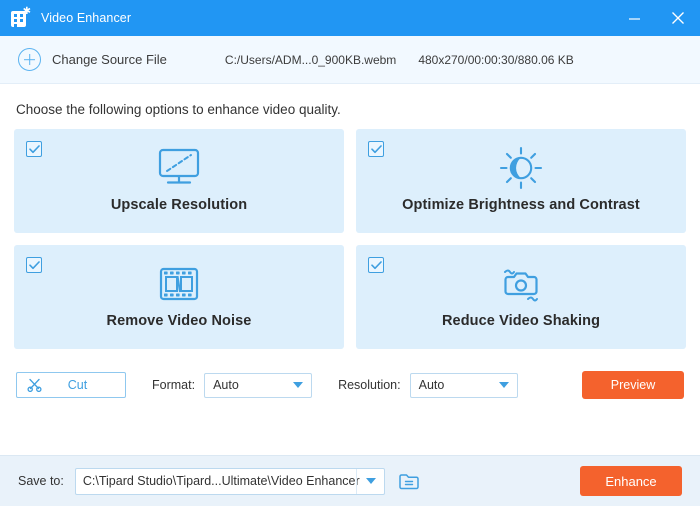  Describe the element at coordinates (34, 265) in the screenshot. I see `checkbox-remove-video-noise` at that location.